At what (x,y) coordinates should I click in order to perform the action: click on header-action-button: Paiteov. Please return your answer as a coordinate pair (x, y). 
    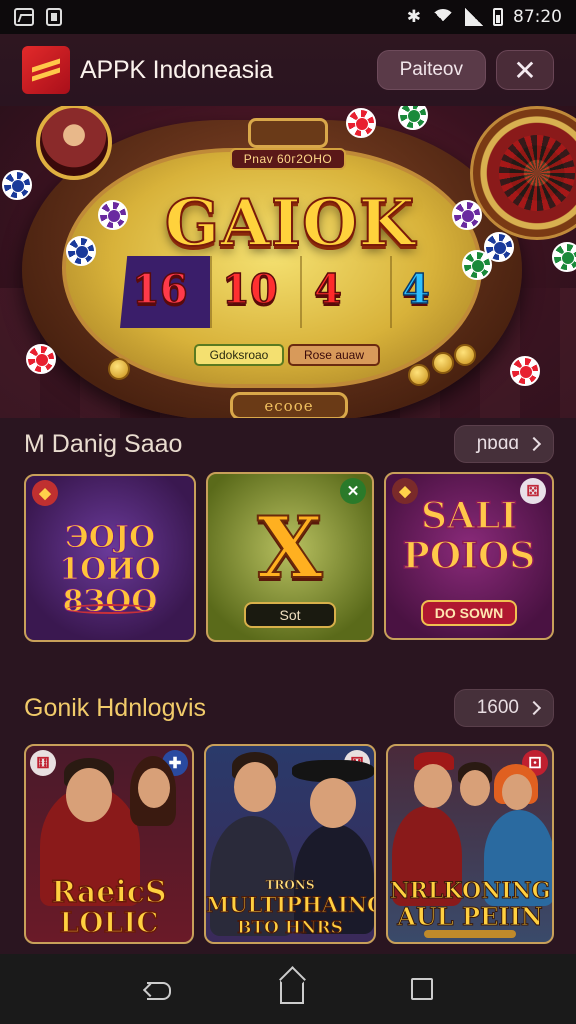
    Looking at the image, I should click on (431, 70).